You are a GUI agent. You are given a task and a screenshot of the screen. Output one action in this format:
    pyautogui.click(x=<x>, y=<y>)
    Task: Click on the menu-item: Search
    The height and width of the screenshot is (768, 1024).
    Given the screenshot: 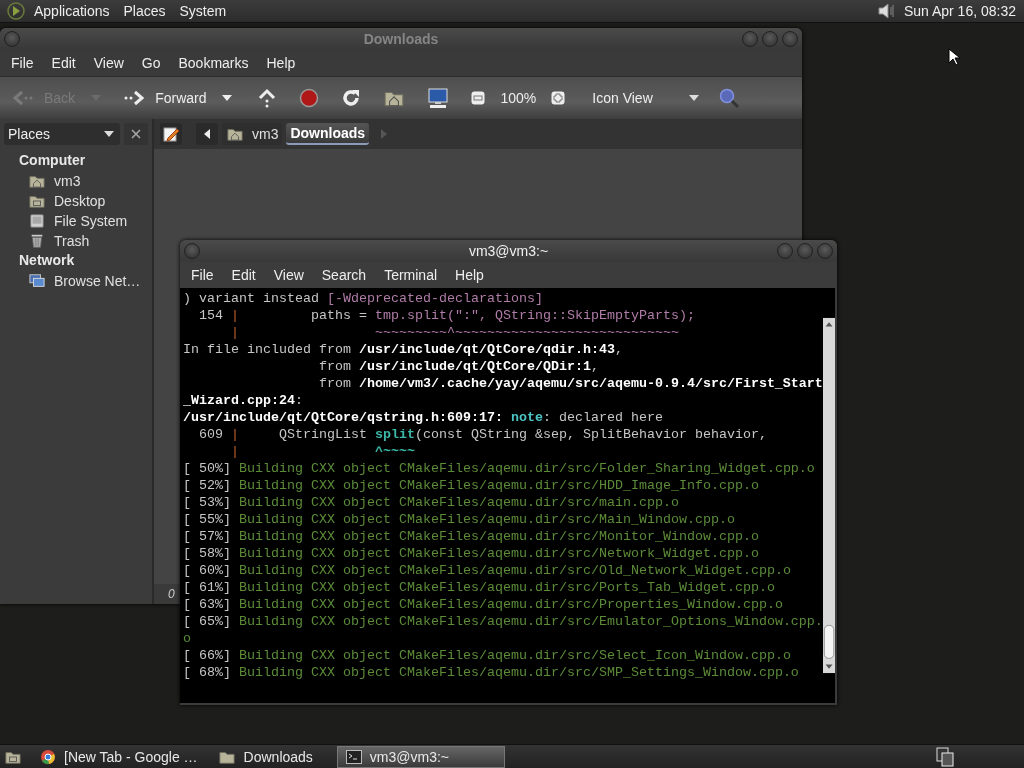 What is the action you would take?
    pyautogui.click(x=344, y=275)
    